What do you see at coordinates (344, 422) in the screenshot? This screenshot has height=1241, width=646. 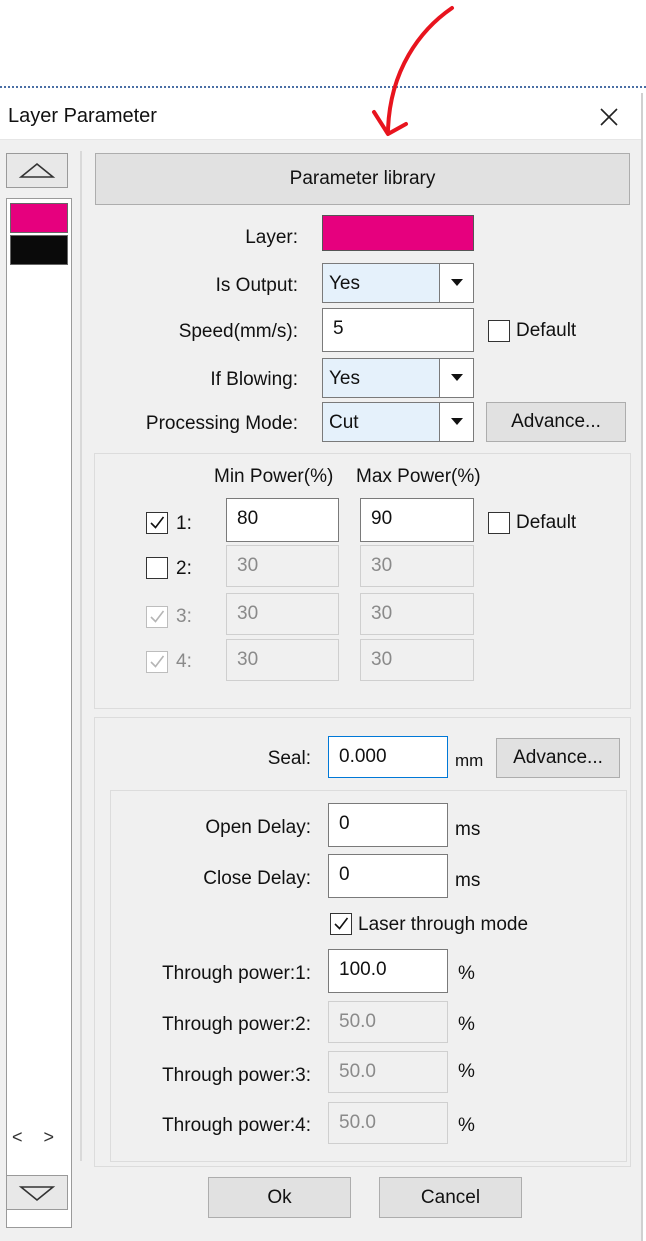 I see `processing-mode-value: Cut` at bounding box center [344, 422].